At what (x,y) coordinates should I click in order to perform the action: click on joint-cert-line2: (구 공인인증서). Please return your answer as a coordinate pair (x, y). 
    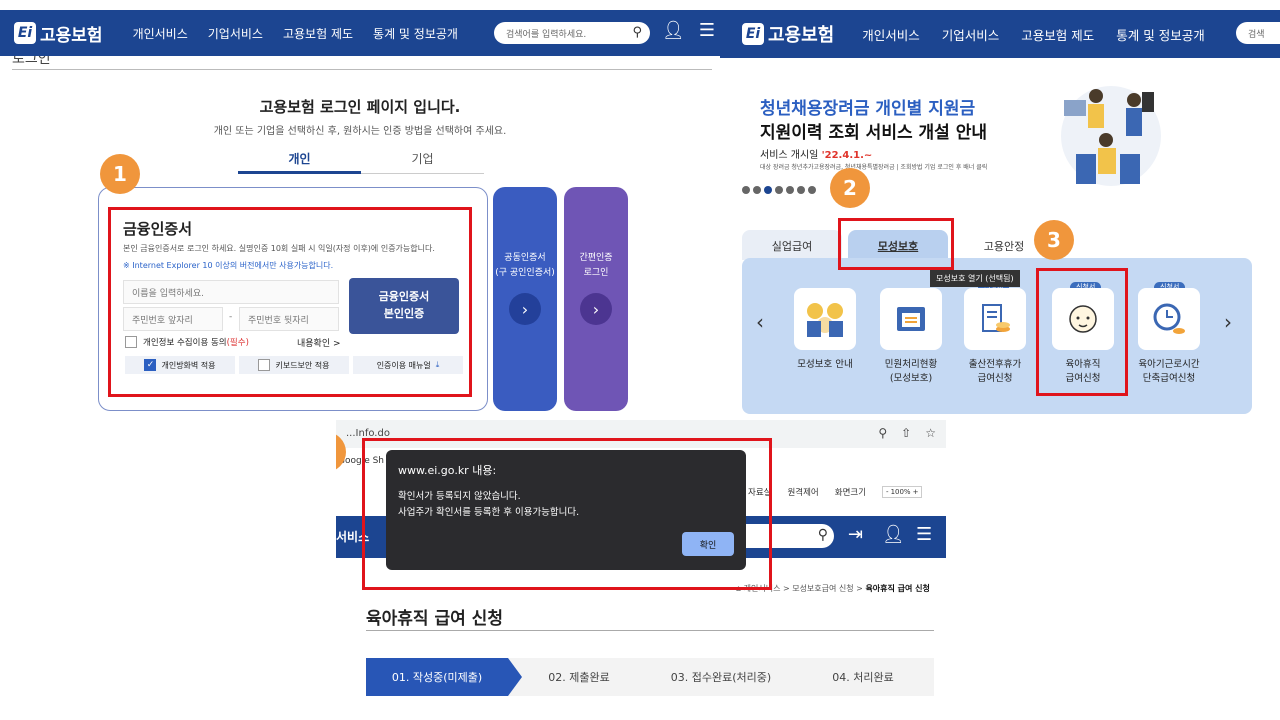
    Looking at the image, I should click on (525, 273).